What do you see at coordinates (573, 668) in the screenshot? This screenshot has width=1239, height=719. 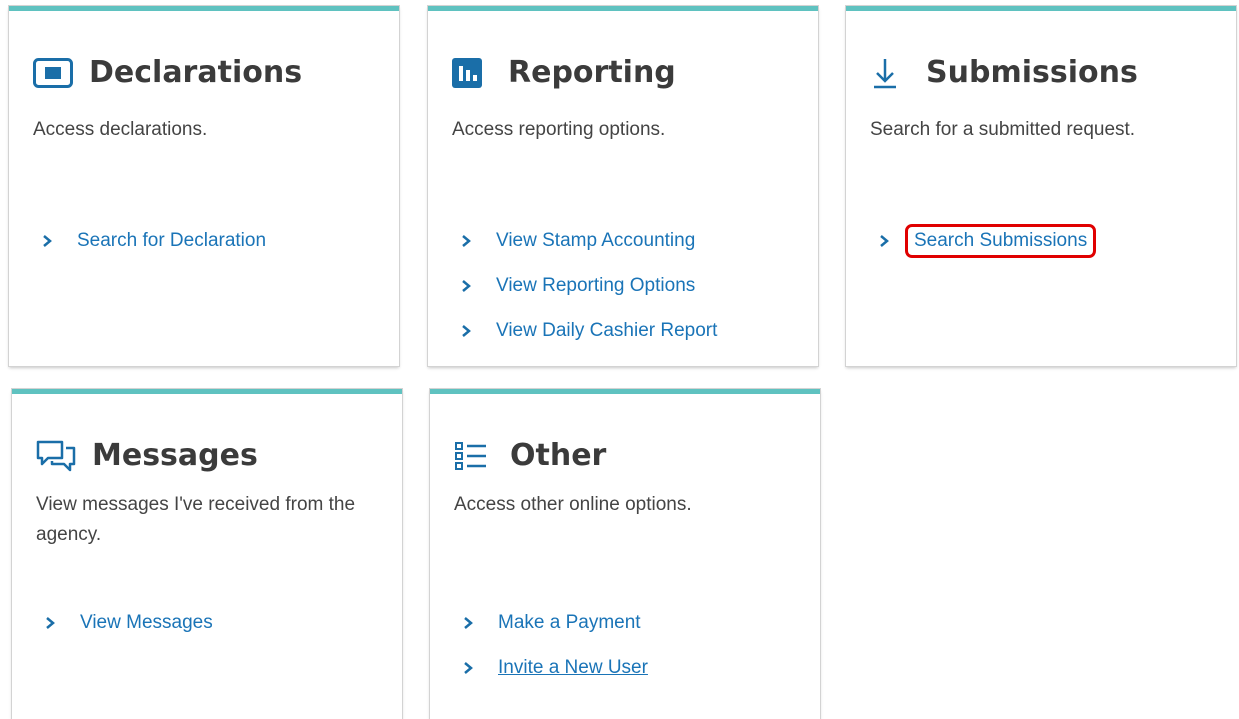 I see `invite-a-new-user-label: Invite a New User` at bounding box center [573, 668].